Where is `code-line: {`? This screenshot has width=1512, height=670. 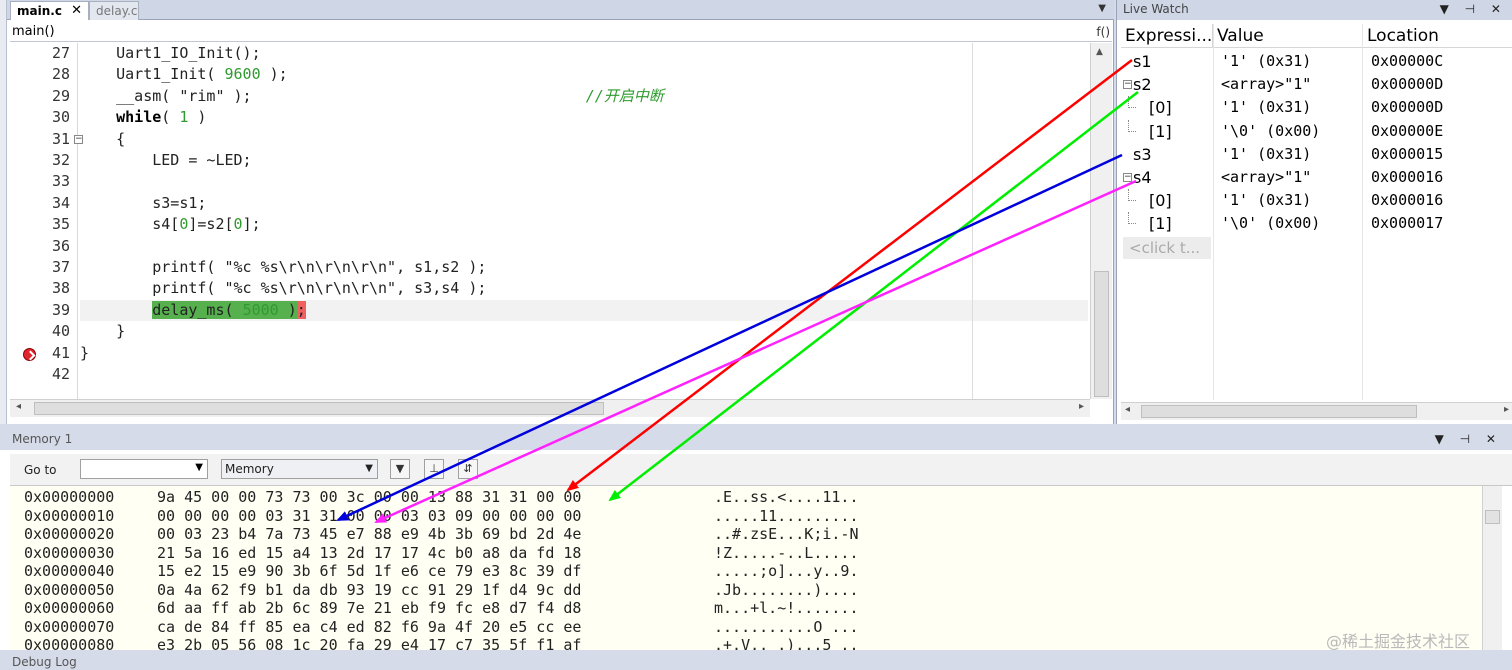 code-line: { is located at coordinates (584, 139).